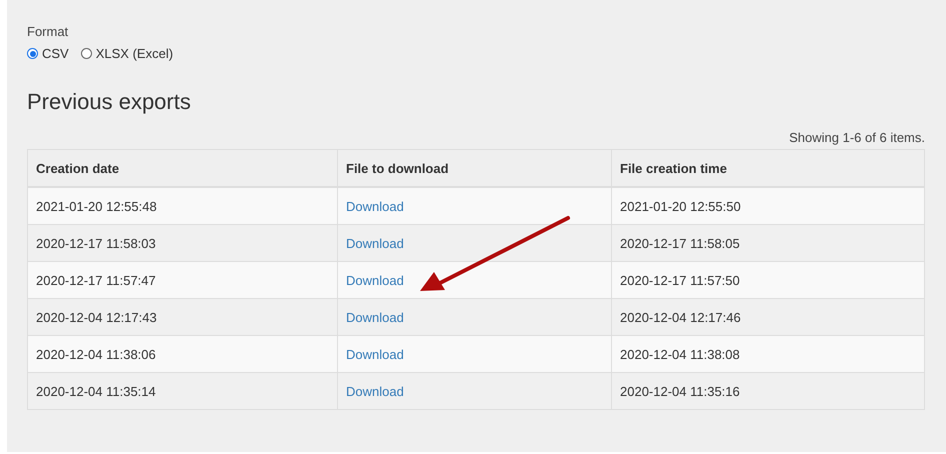 Image resolution: width=946 pixels, height=454 pixels. I want to click on table-cell: 2020-12-17 11:57:47, so click(183, 280).